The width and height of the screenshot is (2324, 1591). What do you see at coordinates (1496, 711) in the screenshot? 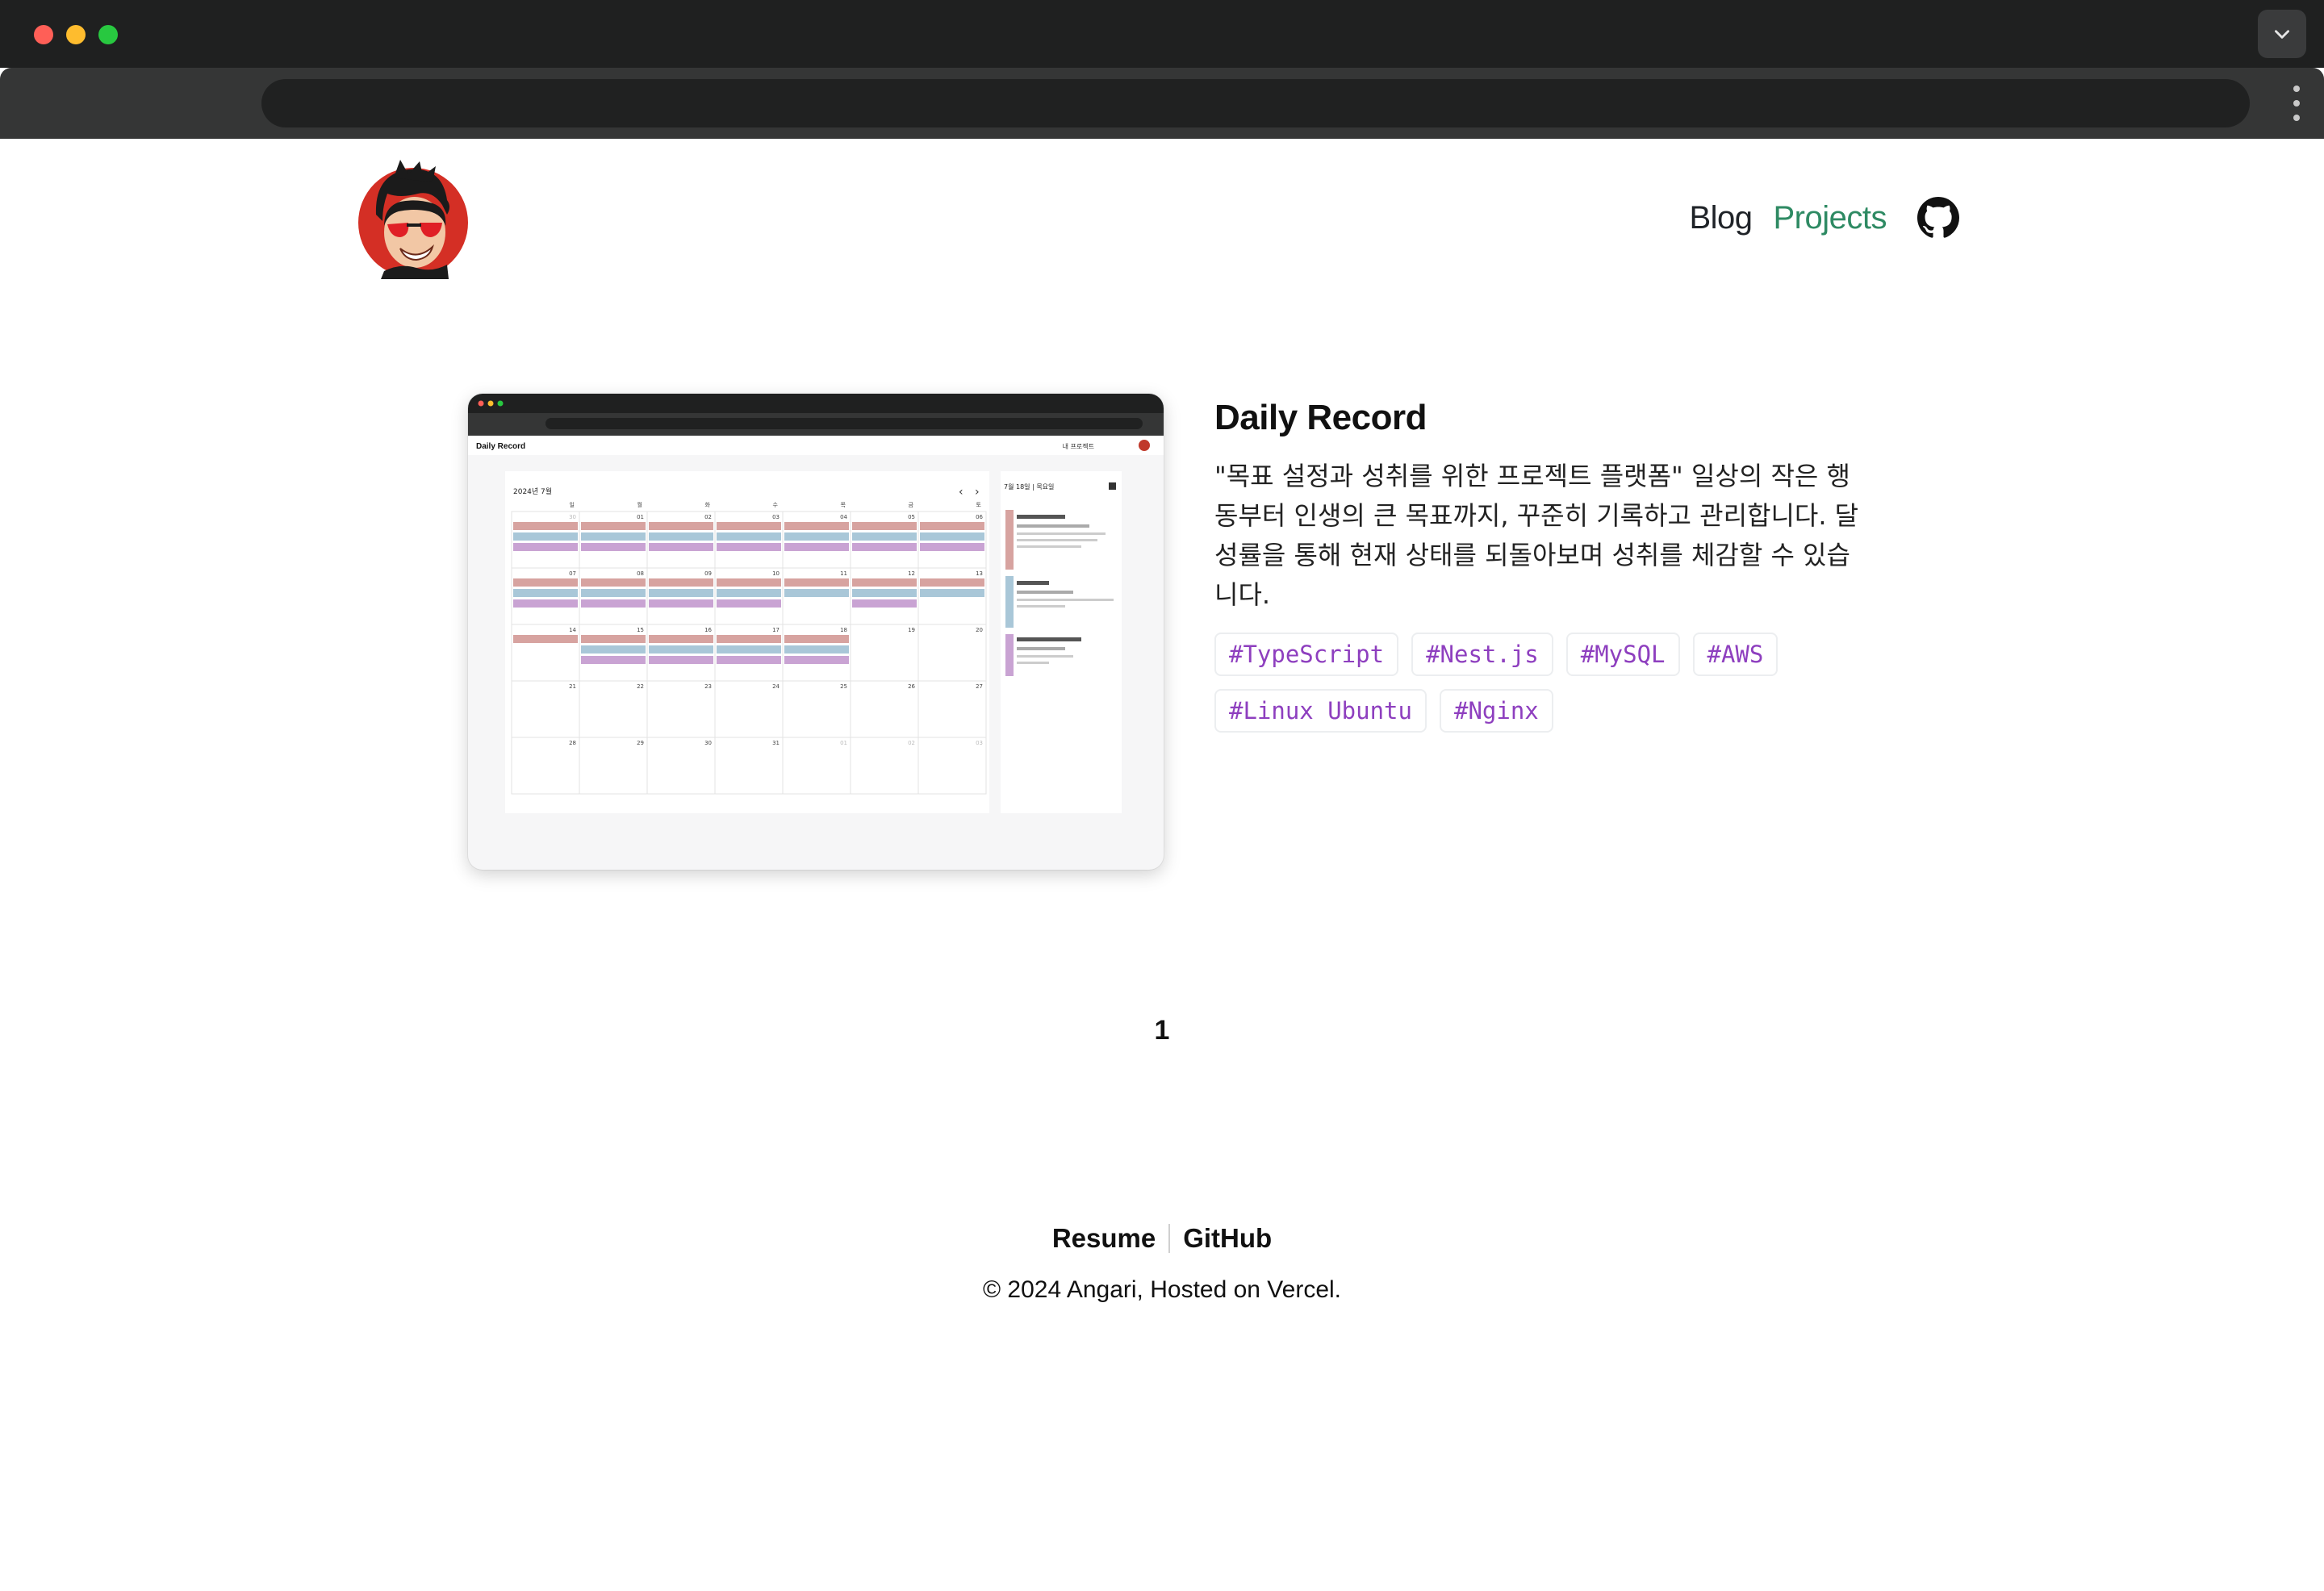
I see `tag: #Nginx` at bounding box center [1496, 711].